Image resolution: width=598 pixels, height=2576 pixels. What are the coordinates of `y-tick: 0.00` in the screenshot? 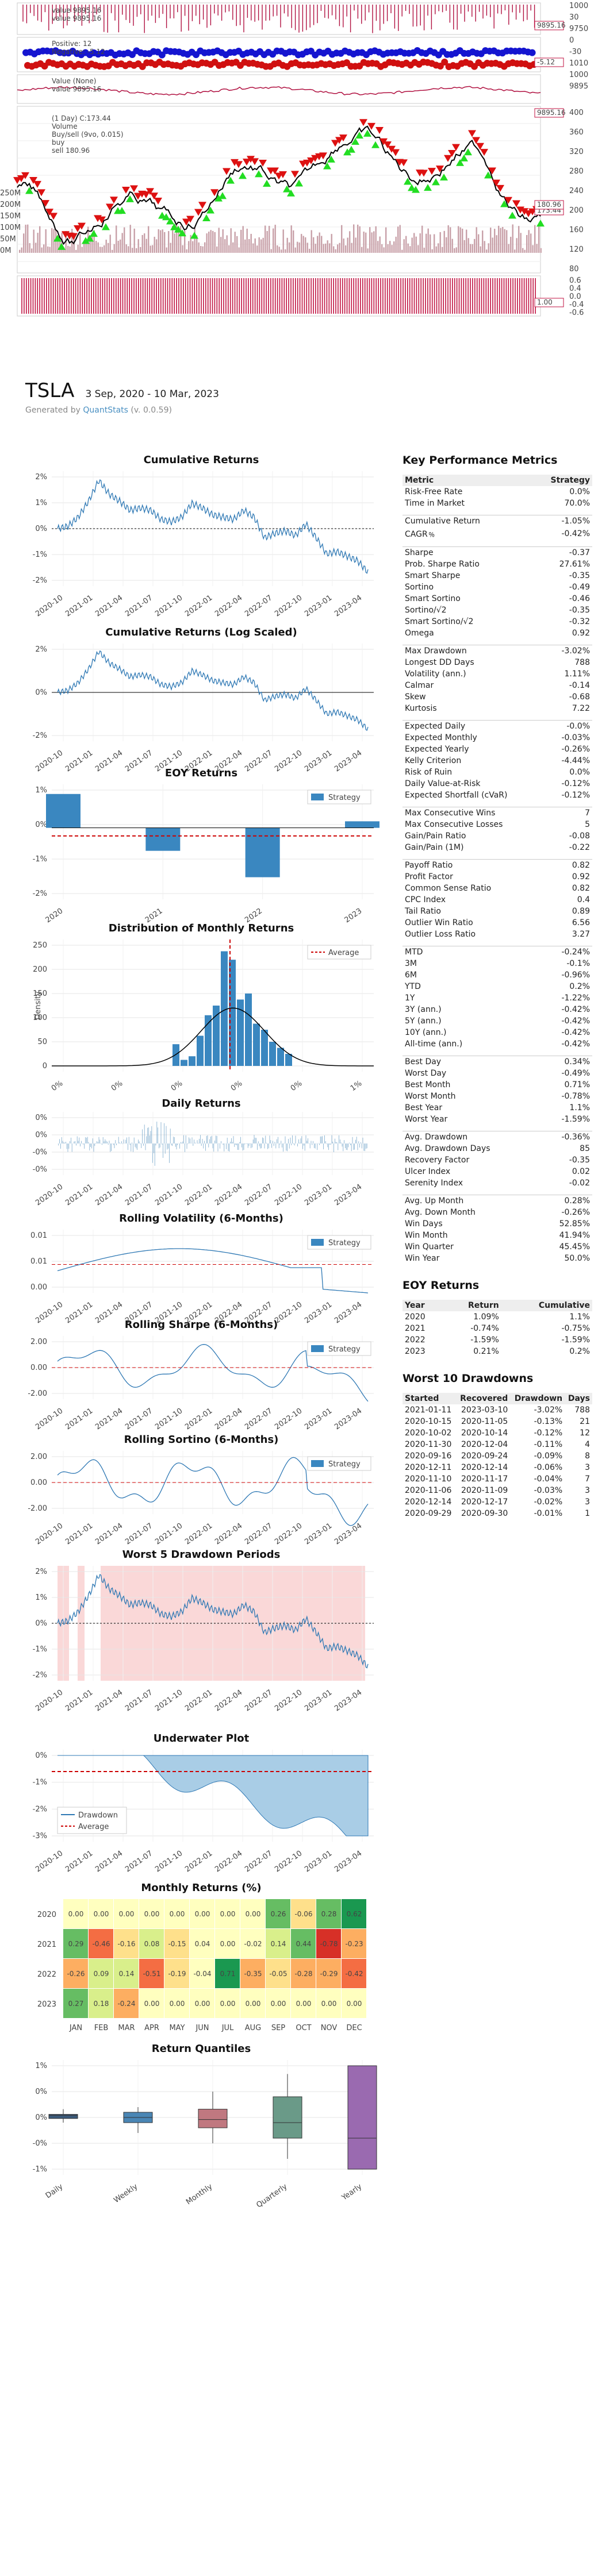 It's located at (38, 1287).